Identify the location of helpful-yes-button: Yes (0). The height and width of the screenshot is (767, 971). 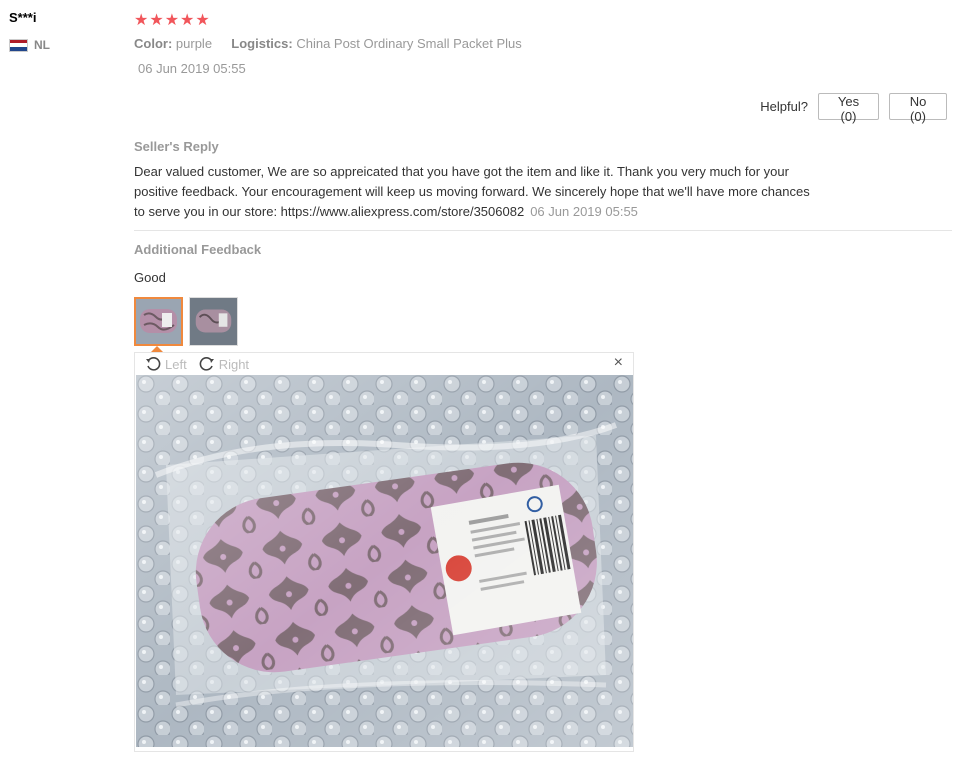
(848, 108).